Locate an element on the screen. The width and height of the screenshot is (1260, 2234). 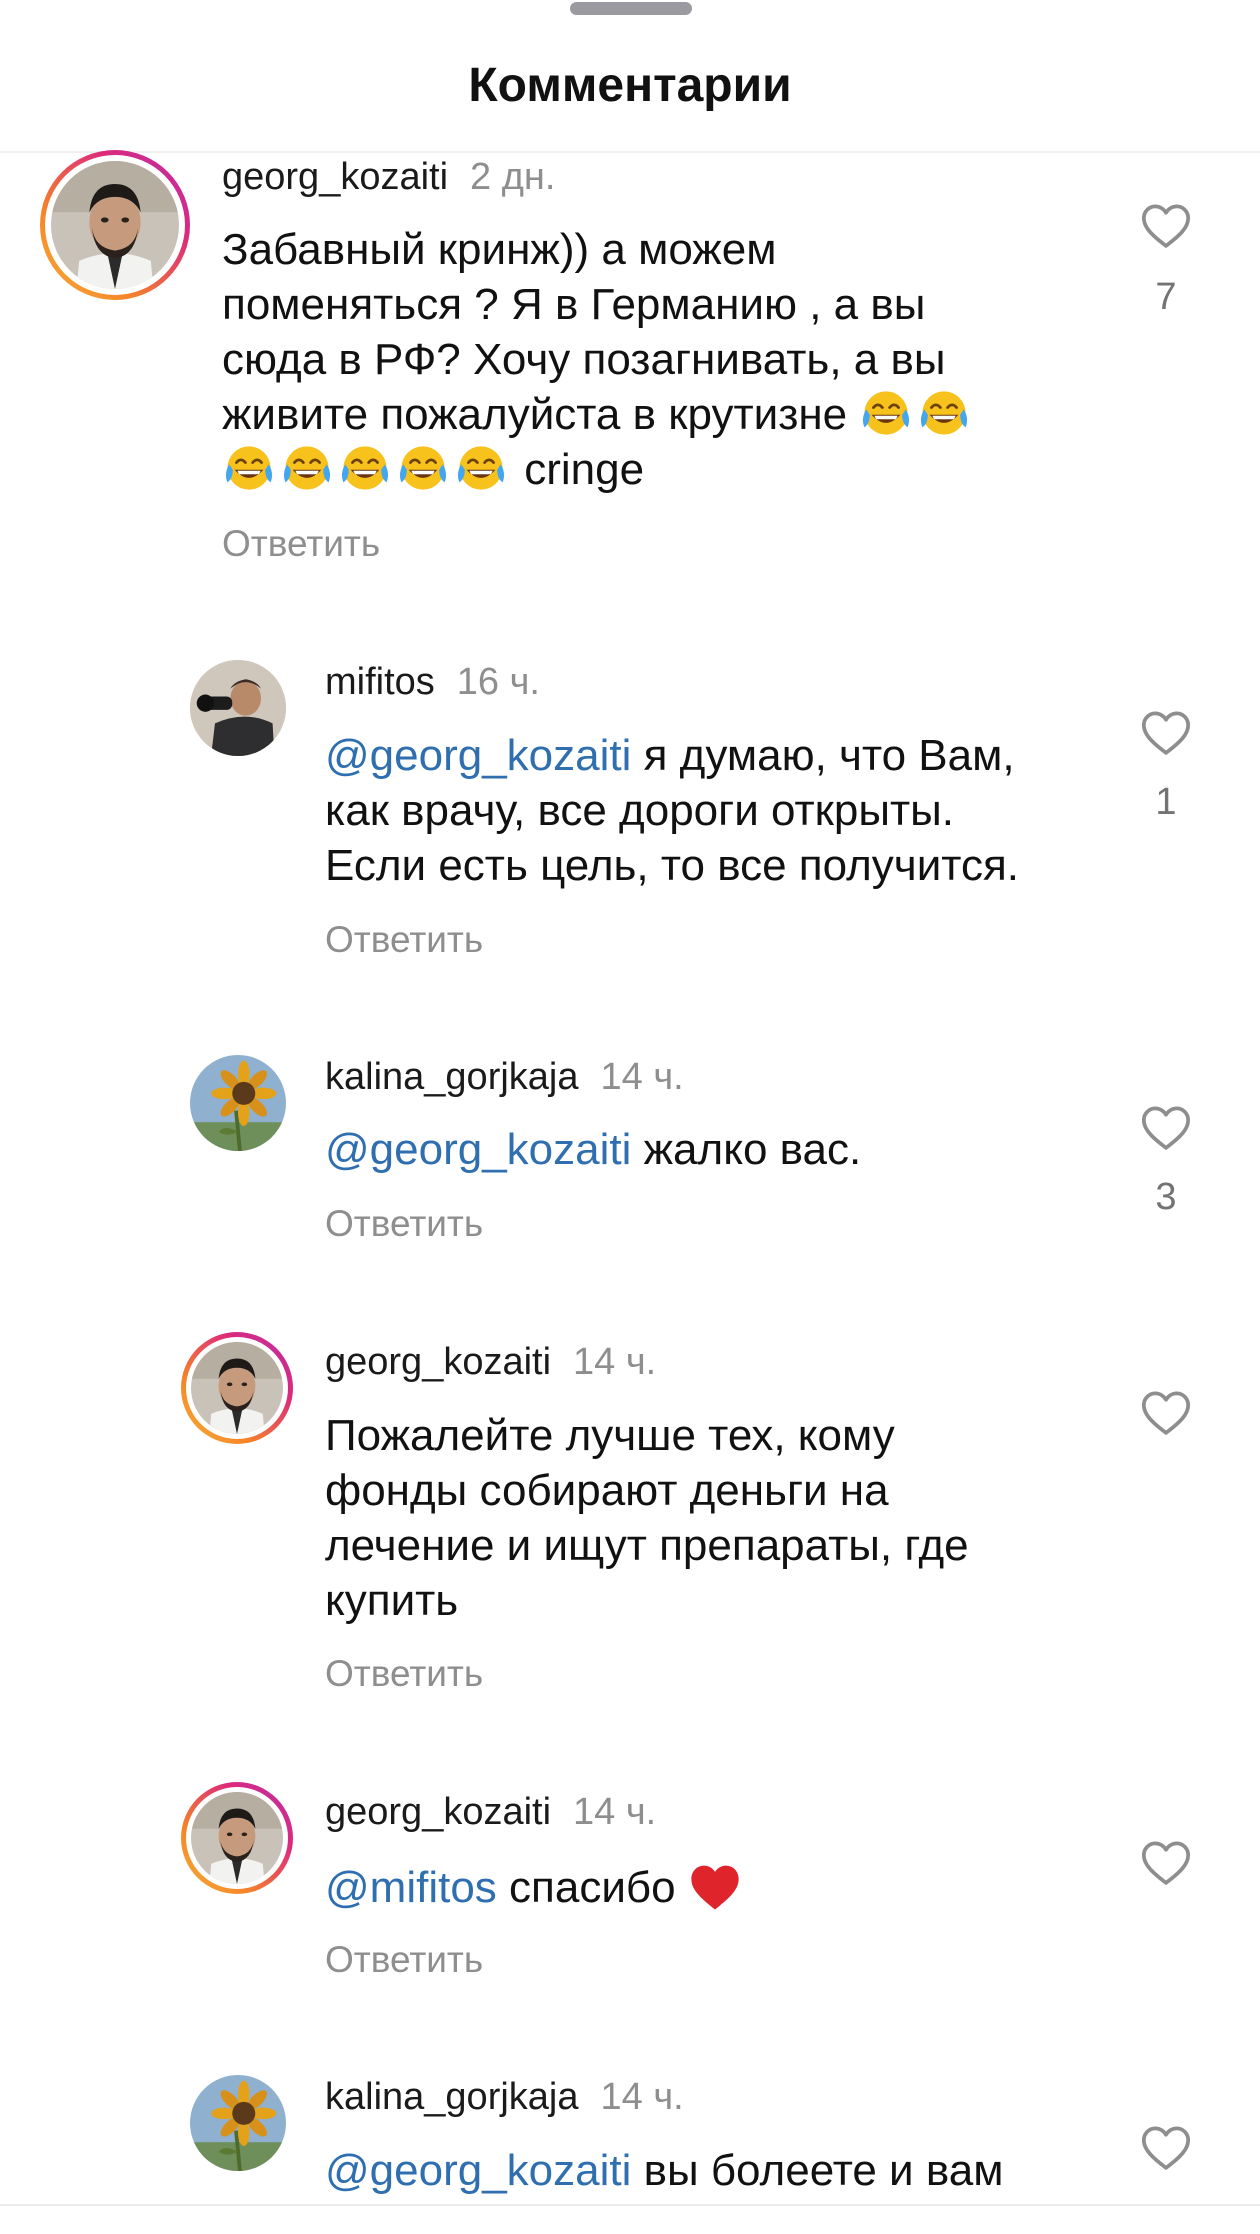
avatar-mifitos is located at coordinates (238, 708).